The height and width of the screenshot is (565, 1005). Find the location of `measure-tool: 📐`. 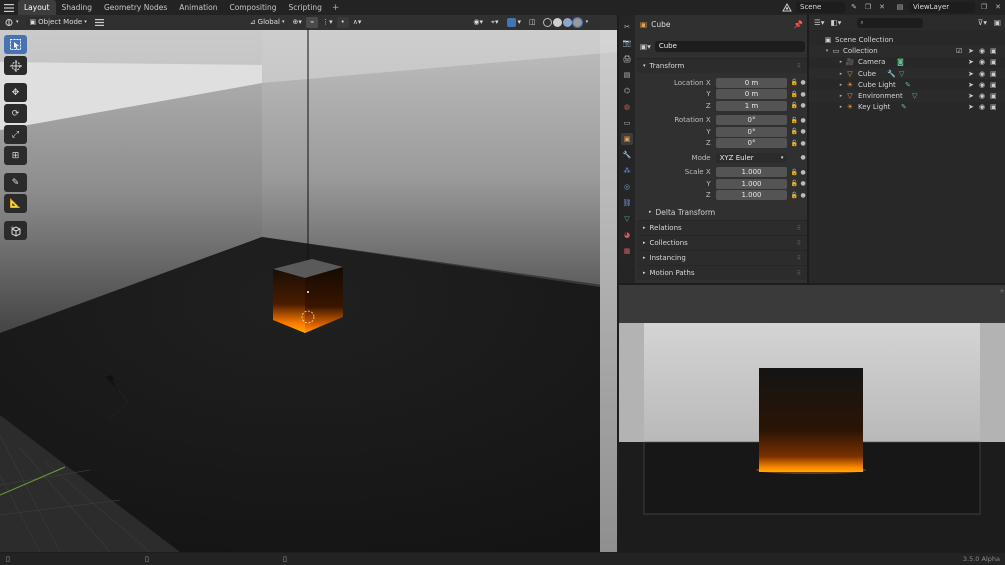

measure-tool: 📐 is located at coordinates (15, 203).